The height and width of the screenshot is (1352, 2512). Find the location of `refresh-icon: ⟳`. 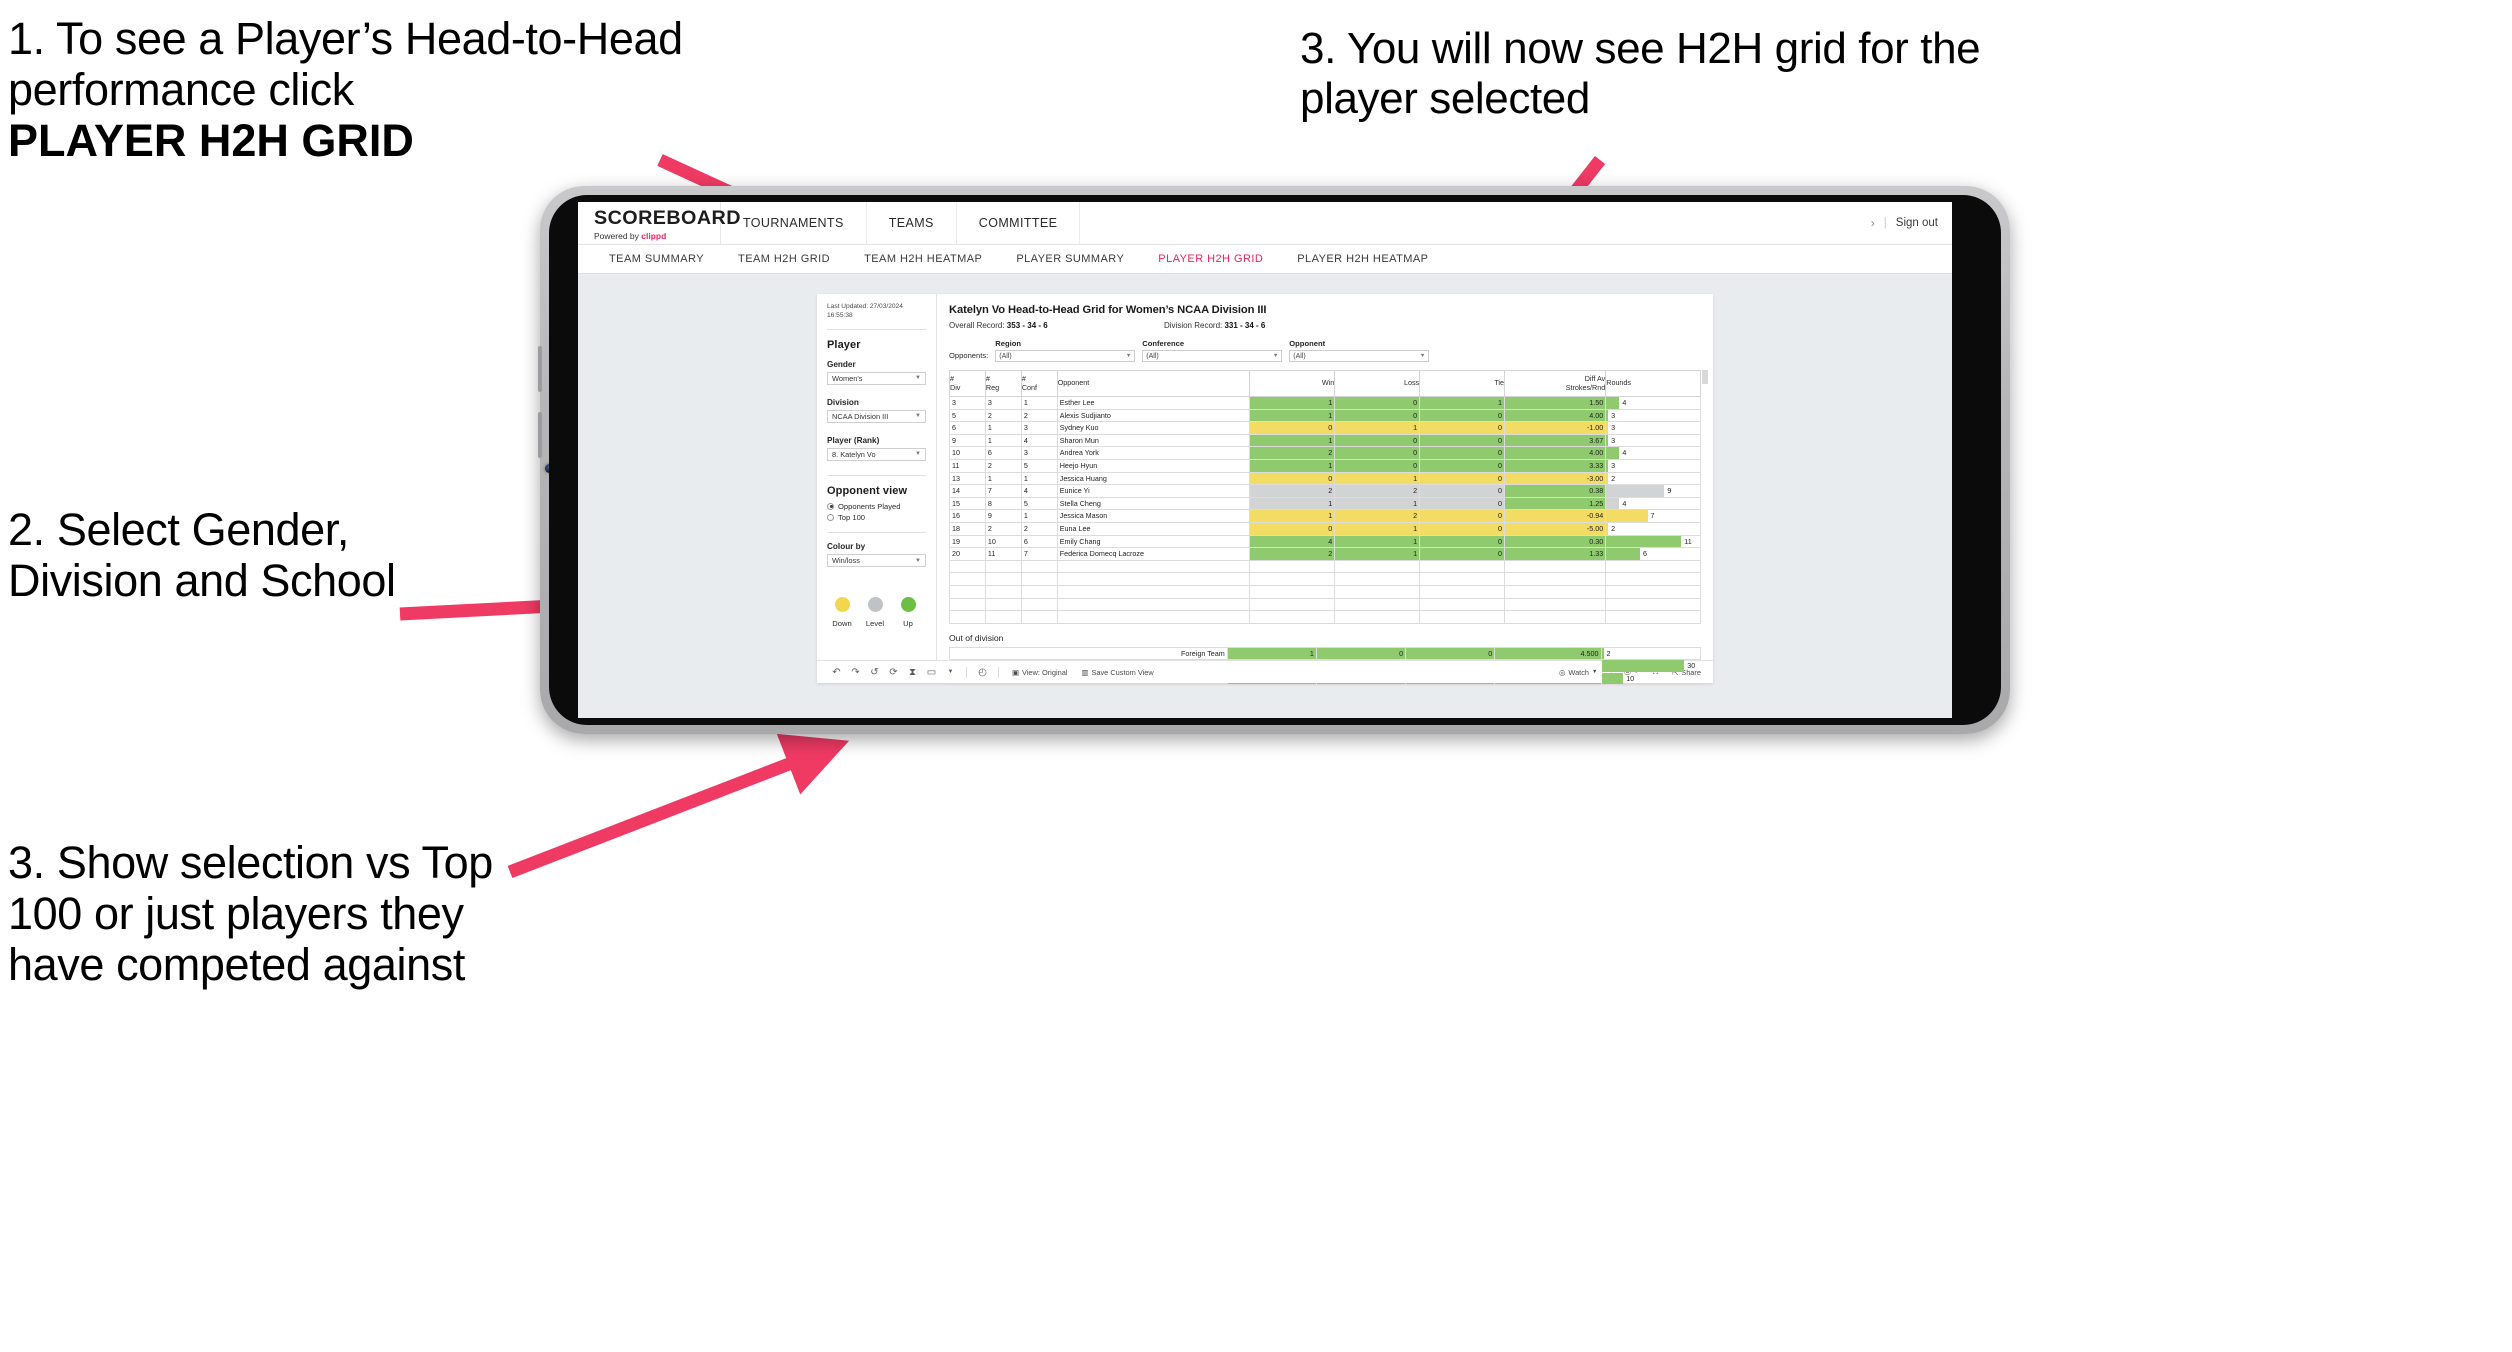

refresh-icon: ⟳ is located at coordinates (893, 672).